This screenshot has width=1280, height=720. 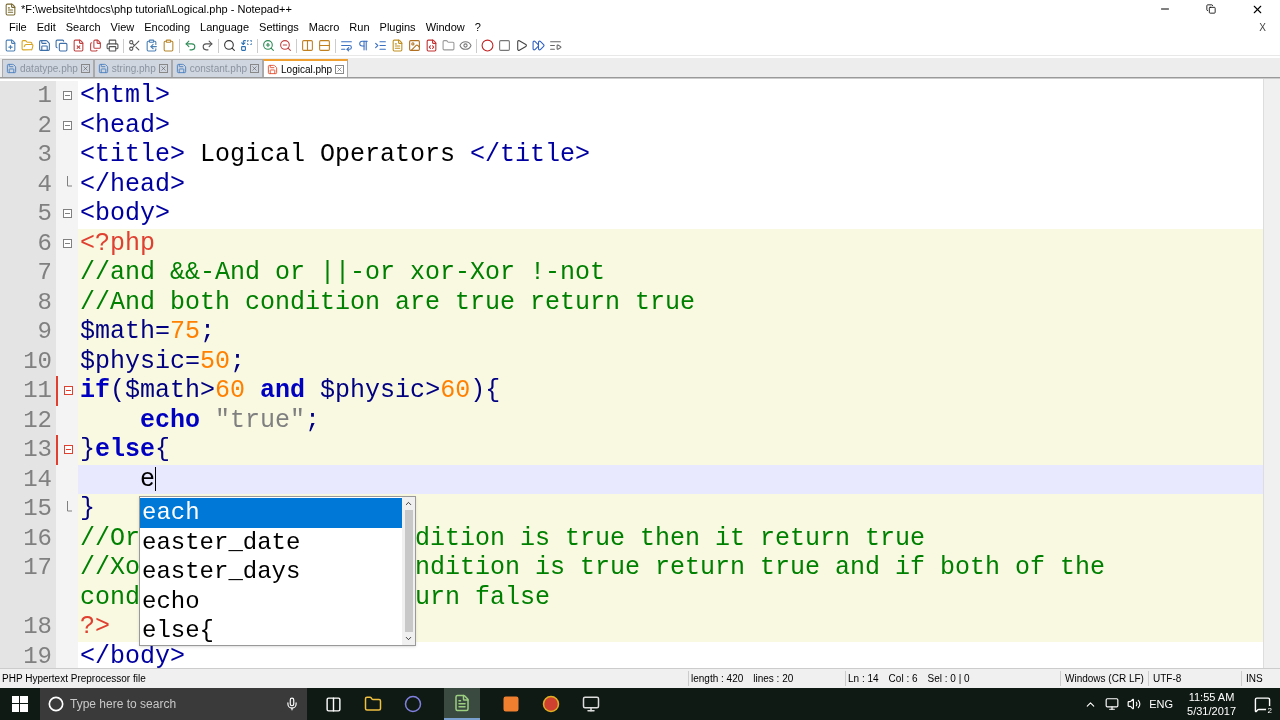 I want to click on file-tab: Logical.php, so click(x=306, y=68).